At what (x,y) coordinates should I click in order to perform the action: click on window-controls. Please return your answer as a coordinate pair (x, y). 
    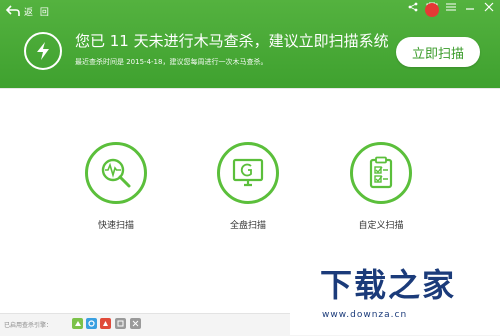
    Looking at the image, I should click on (451, 9).